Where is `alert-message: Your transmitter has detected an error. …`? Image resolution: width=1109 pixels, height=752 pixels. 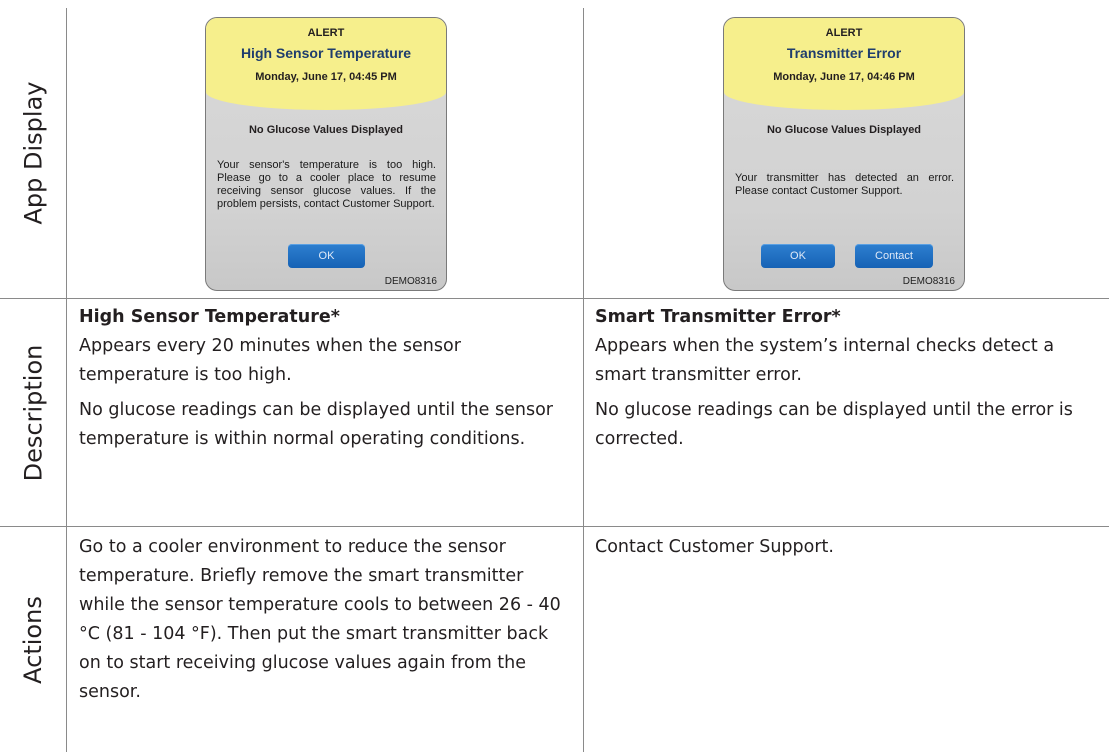 alert-message: Your transmitter has detected an error. … is located at coordinates (844, 184).